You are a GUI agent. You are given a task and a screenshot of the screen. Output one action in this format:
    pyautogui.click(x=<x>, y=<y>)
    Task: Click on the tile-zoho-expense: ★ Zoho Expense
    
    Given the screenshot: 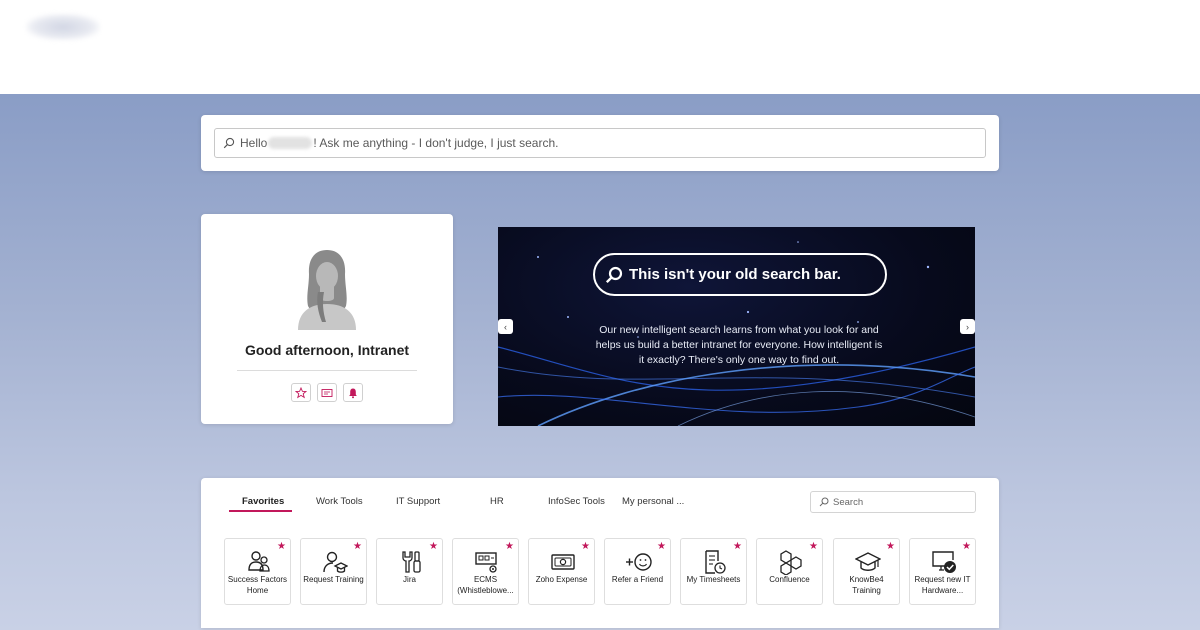 What is the action you would take?
    pyautogui.click(x=561, y=571)
    